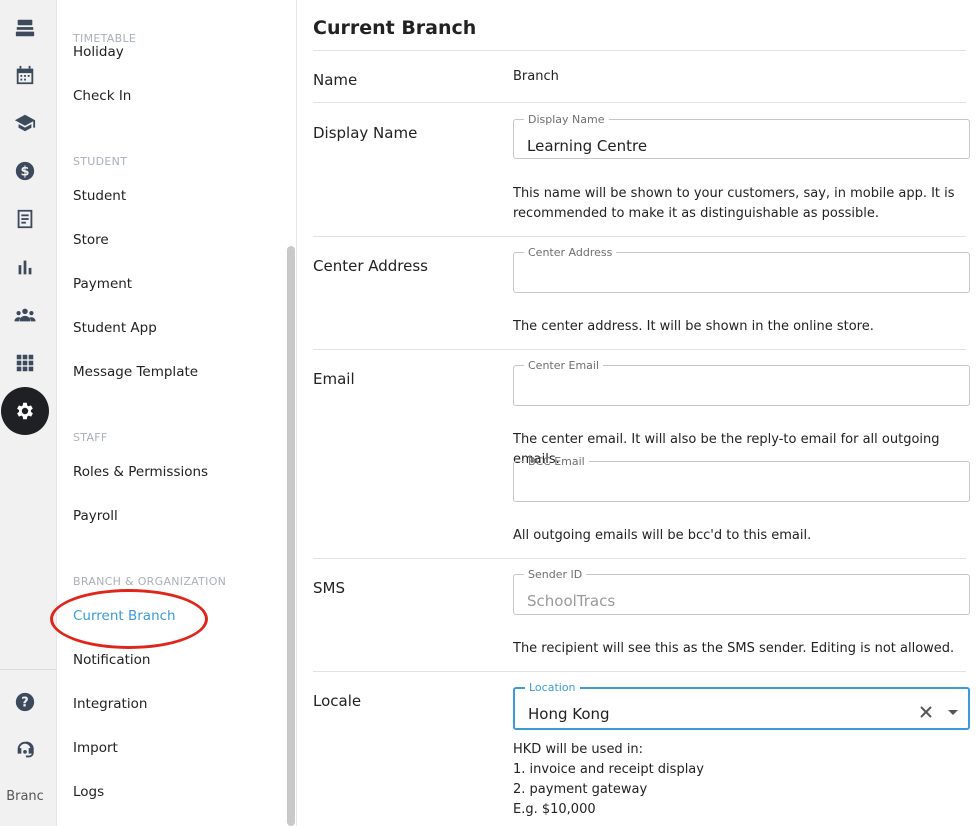  Describe the element at coordinates (95, 748) in the screenshot. I see `sidebar-item-import: Import` at that location.